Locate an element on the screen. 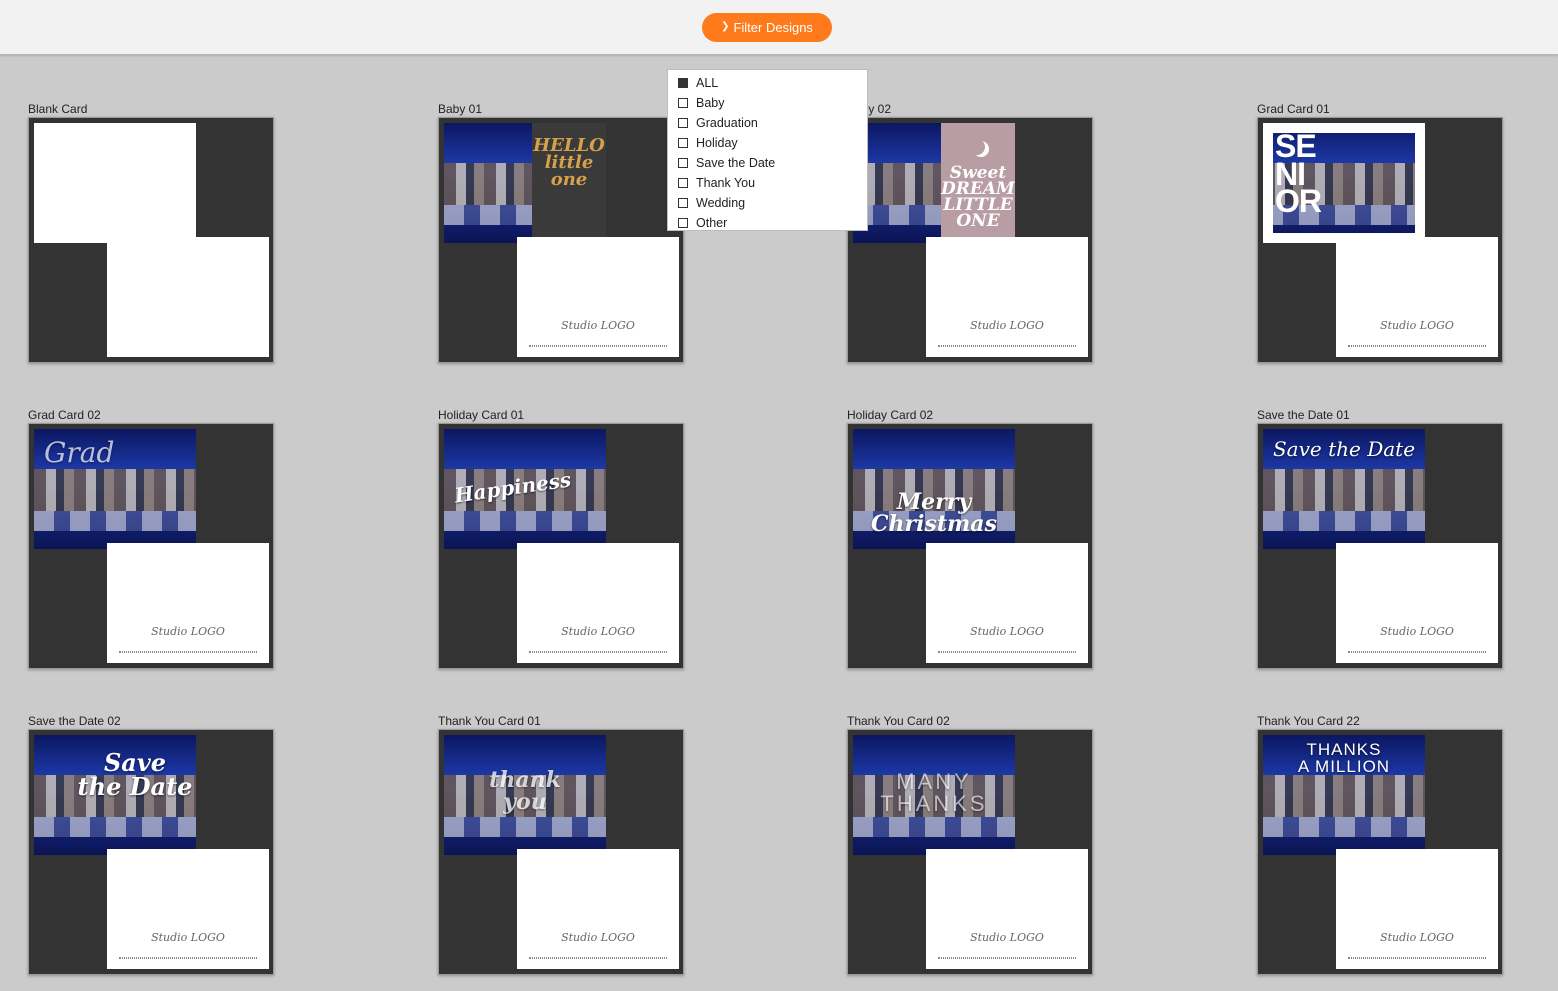 The width and height of the screenshot is (1558, 991). card-title: Holiday Card 01 is located at coordinates (481, 415).